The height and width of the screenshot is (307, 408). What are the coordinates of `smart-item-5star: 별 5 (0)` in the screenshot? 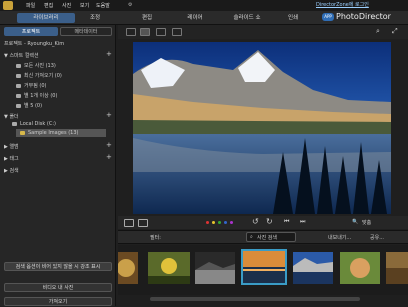 It's located at (29, 105).